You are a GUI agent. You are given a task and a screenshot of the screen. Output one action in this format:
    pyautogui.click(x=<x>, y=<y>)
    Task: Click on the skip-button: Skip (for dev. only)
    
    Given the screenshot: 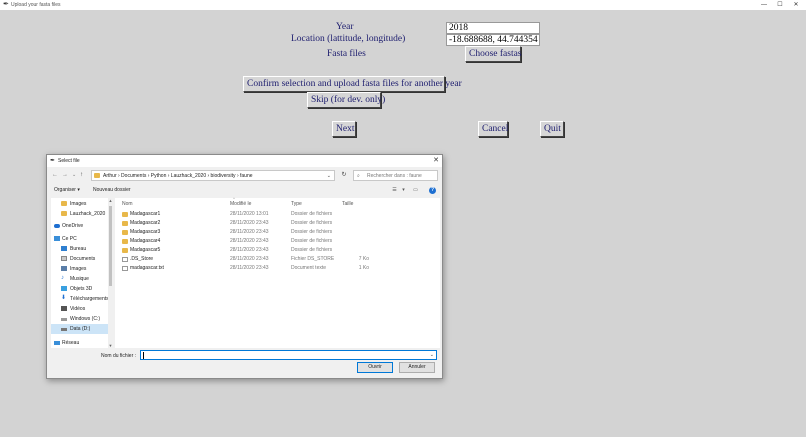 What is the action you would take?
    pyautogui.click(x=346, y=100)
    